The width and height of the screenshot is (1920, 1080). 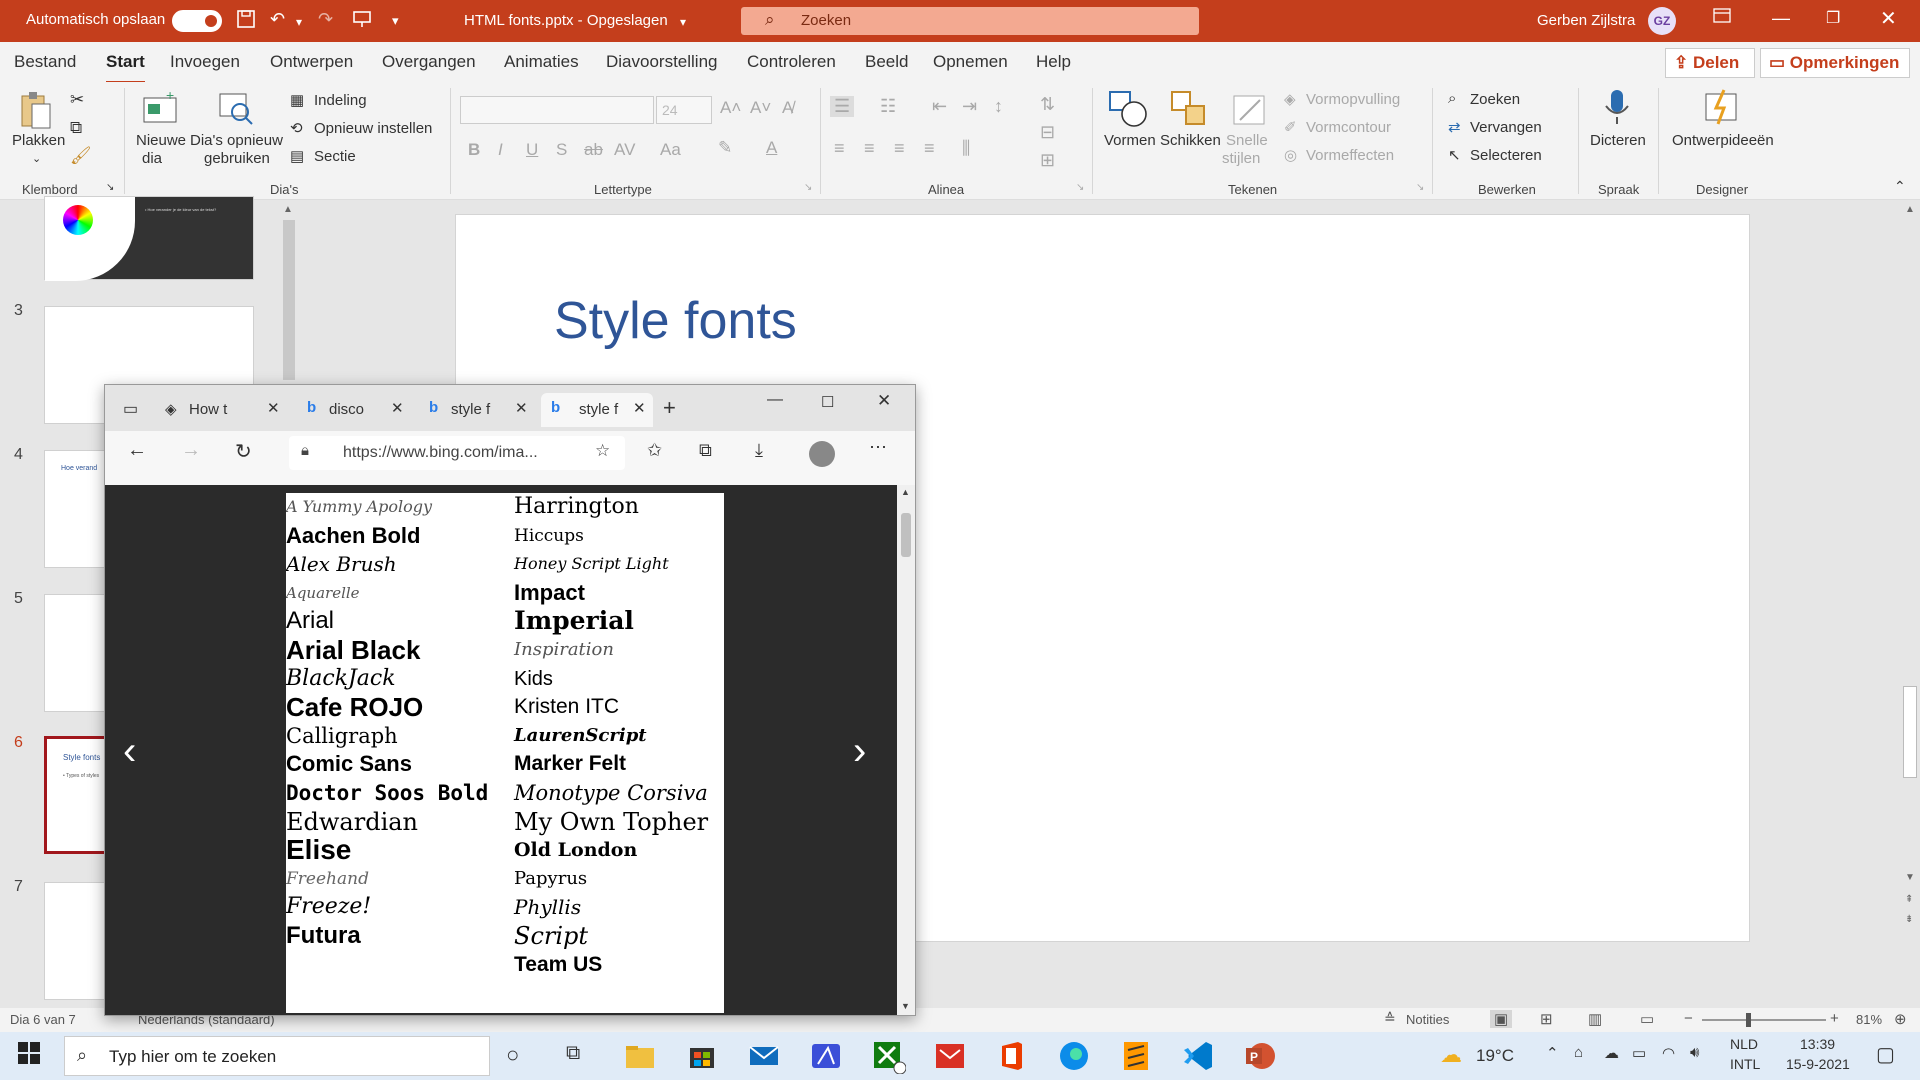 I want to click on clock-date: 15-9-2021, so click(x=1818, y=1064).